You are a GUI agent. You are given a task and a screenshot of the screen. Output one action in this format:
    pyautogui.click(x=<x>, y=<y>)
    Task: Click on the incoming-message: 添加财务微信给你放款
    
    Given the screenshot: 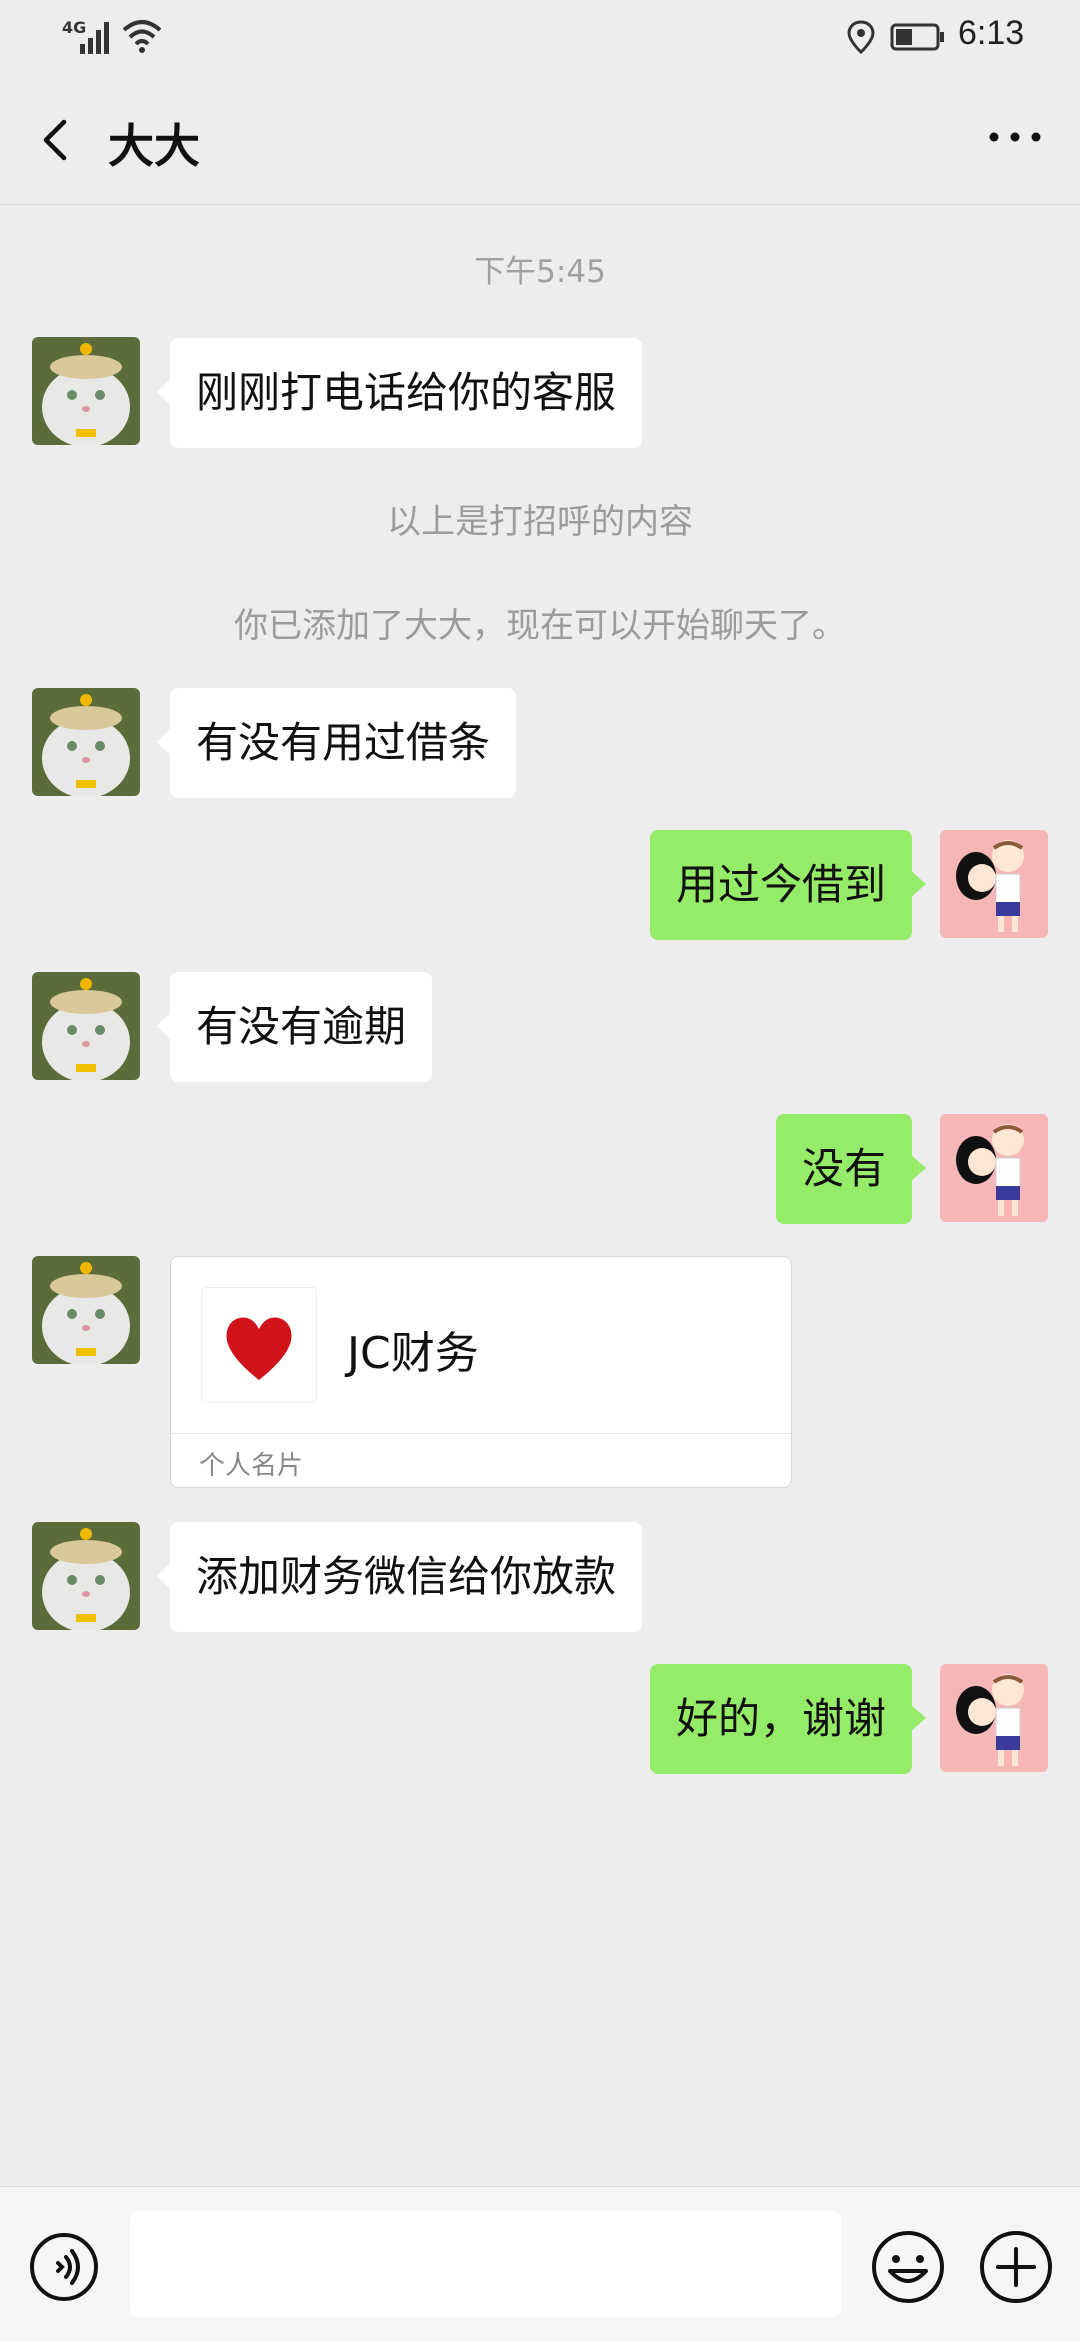 What is the action you would take?
    pyautogui.click(x=399, y=1577)
    